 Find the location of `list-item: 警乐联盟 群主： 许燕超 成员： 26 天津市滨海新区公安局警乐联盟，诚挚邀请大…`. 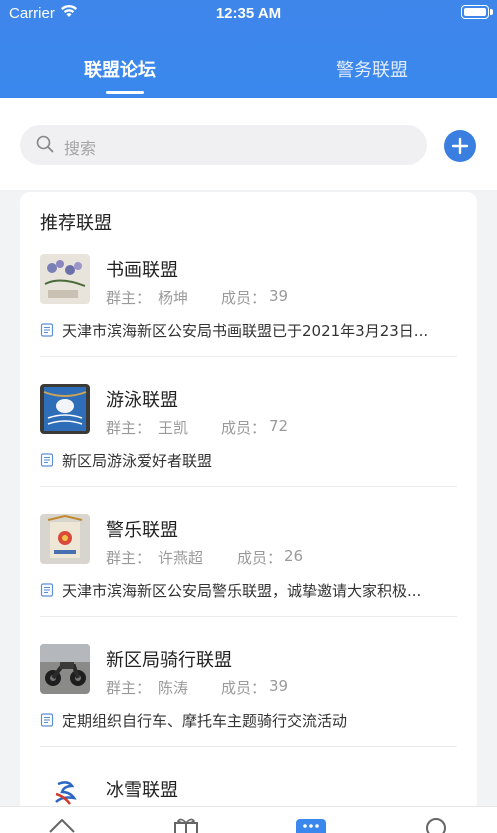

list-item: 警乐联盟 群主： 许燕超 成员： 26 天津市滨海新区公安局警乐联盟，诚挚邀请大… is located at coordinates (248, 579).